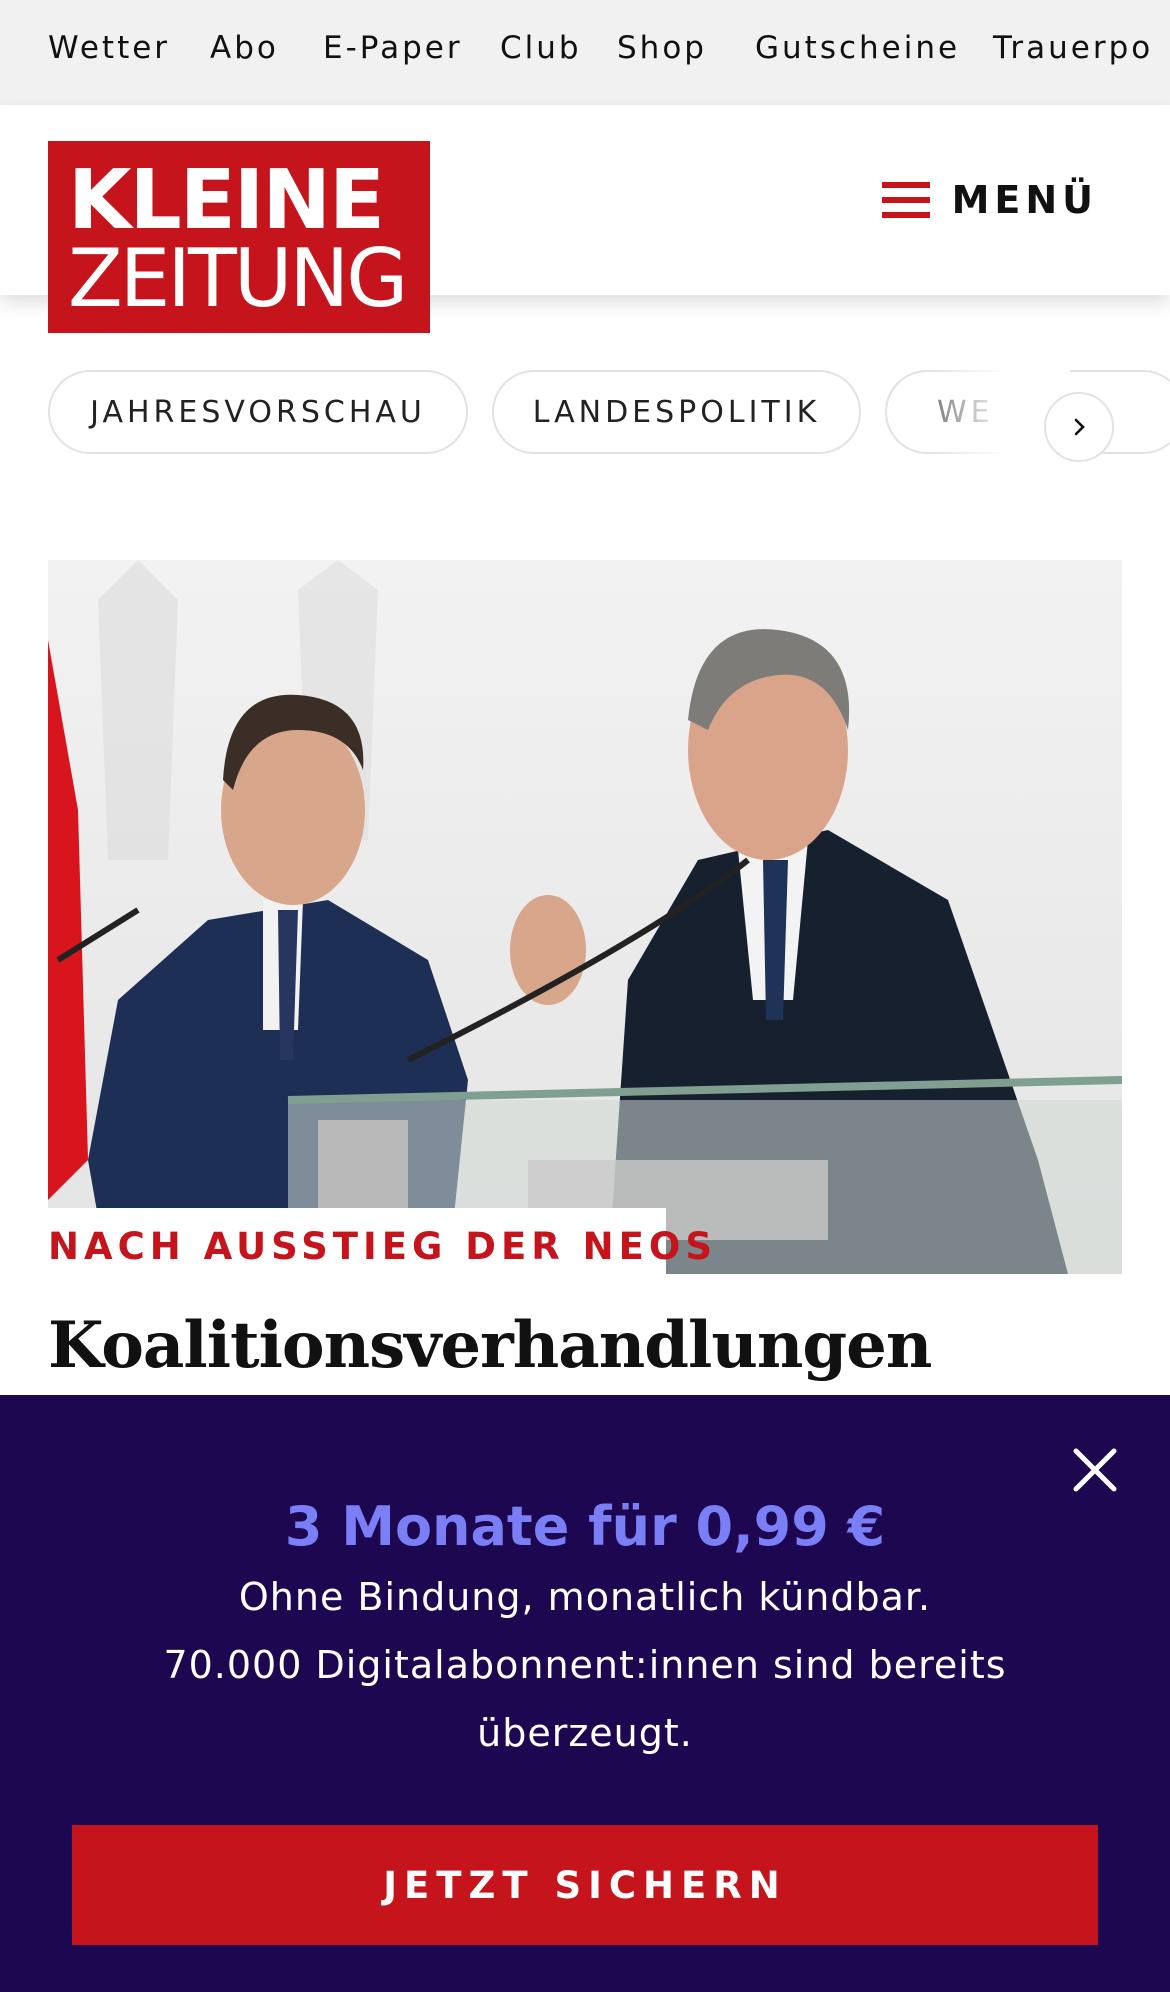  I want to click on nav-link-shop: Shop, so click(662, 48).